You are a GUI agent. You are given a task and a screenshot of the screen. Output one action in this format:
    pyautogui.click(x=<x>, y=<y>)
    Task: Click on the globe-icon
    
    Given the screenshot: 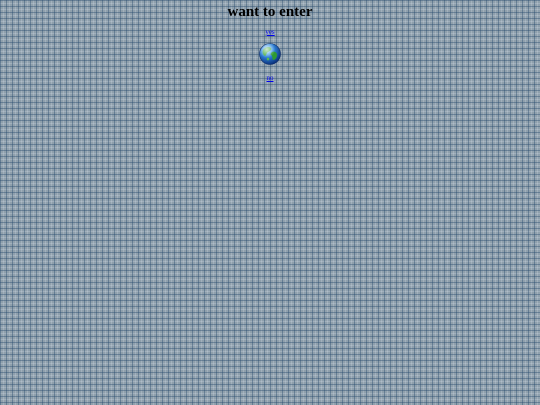 What is the action you would take?
    pyautogui.click(x=270, y=54)
    